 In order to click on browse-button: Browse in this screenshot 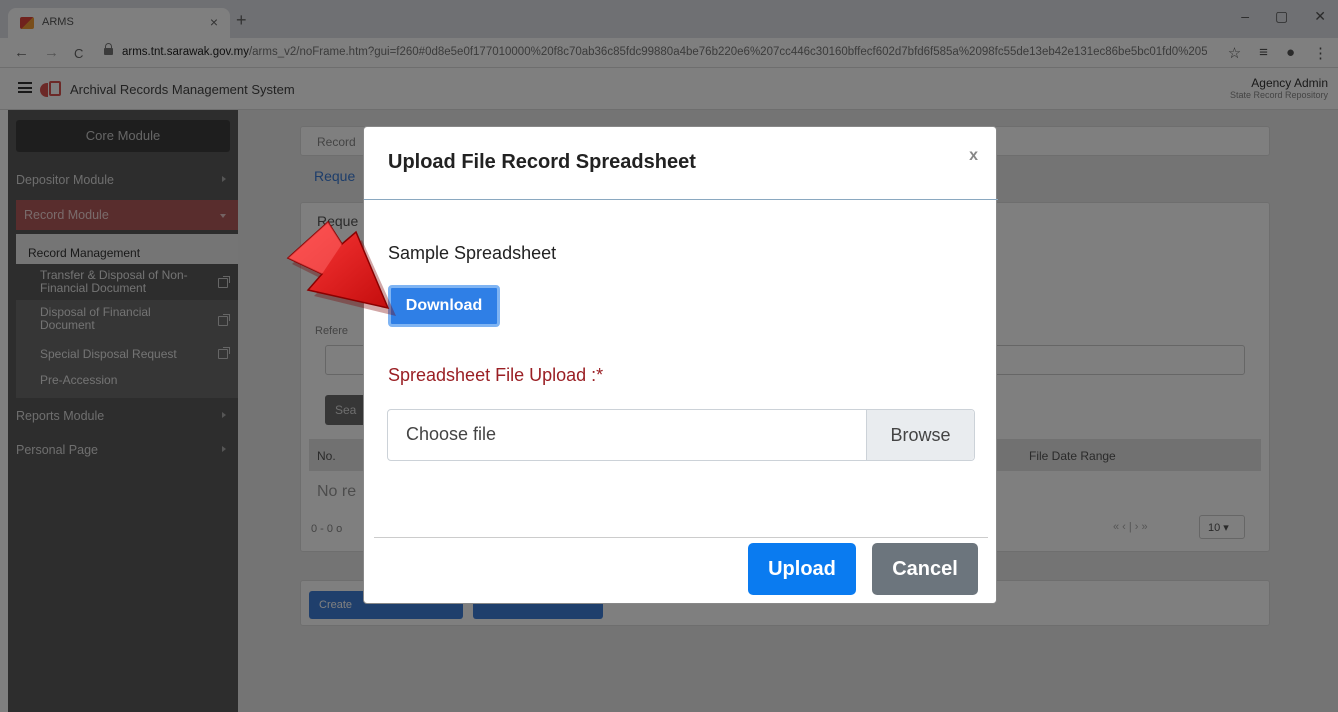, I will do `click(920, 435)`.